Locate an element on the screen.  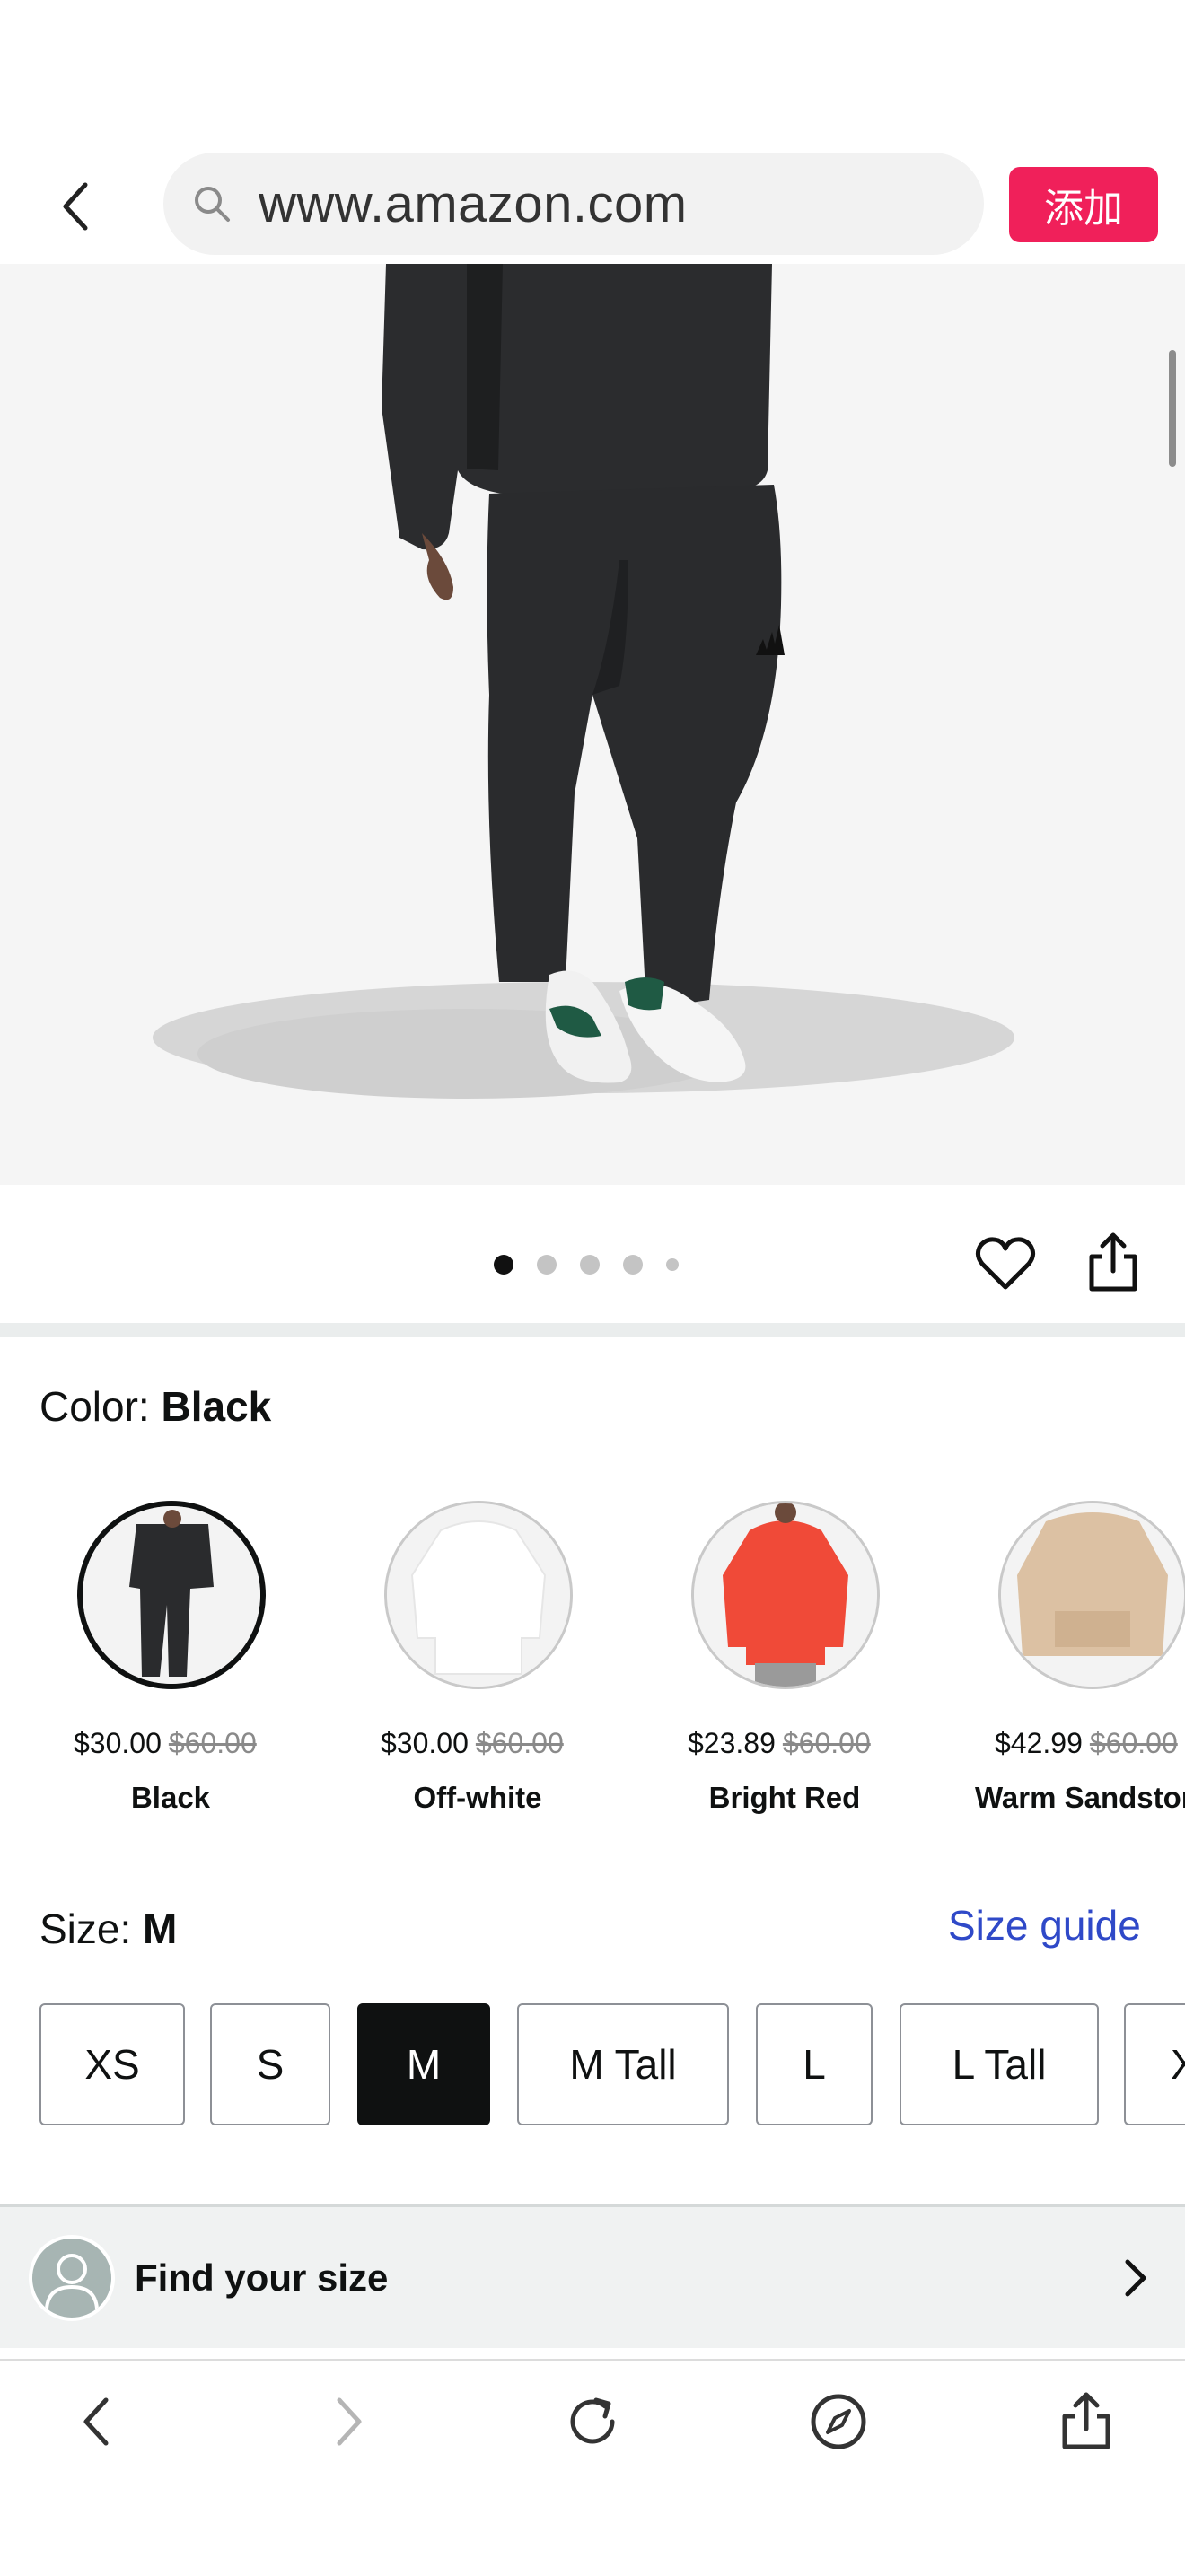
arrow-right-icon is located at coordinates (349, 2421).